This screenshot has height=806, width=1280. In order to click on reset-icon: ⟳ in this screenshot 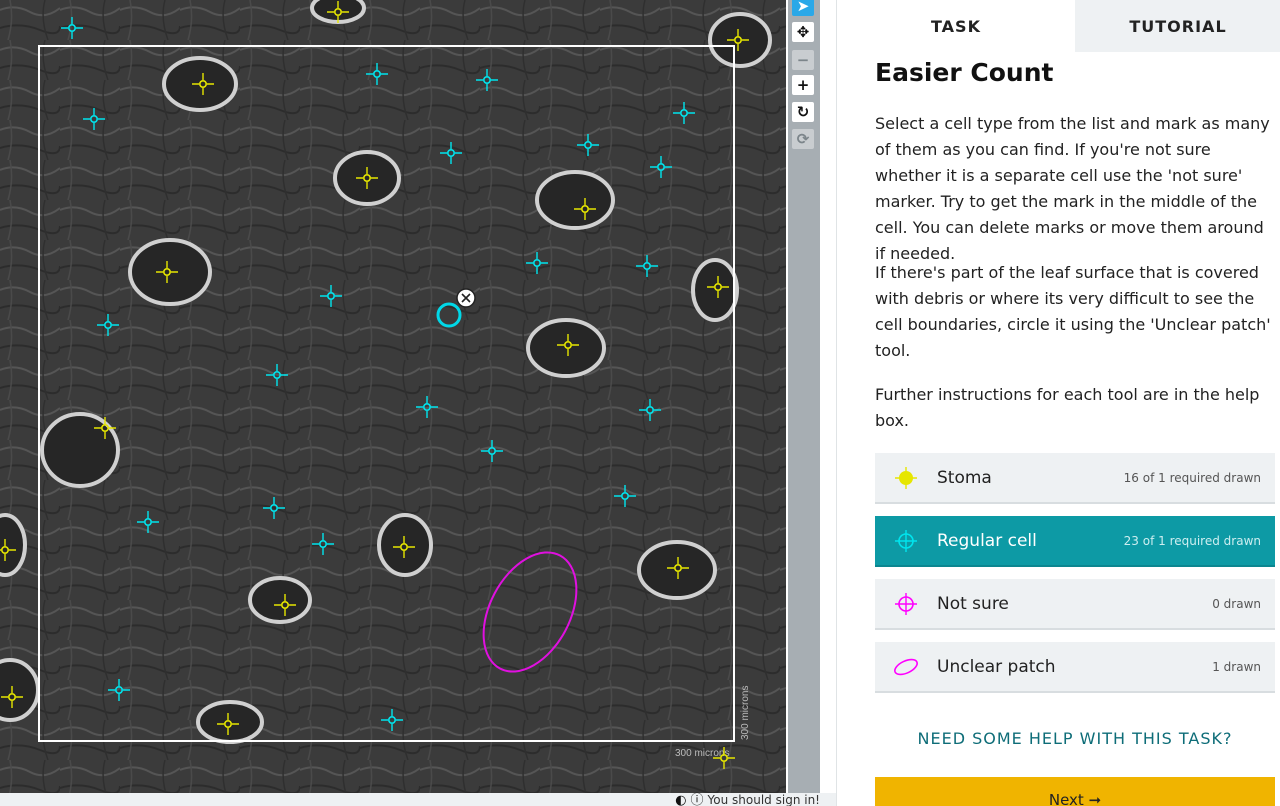, I will do `click(803, 139)`.